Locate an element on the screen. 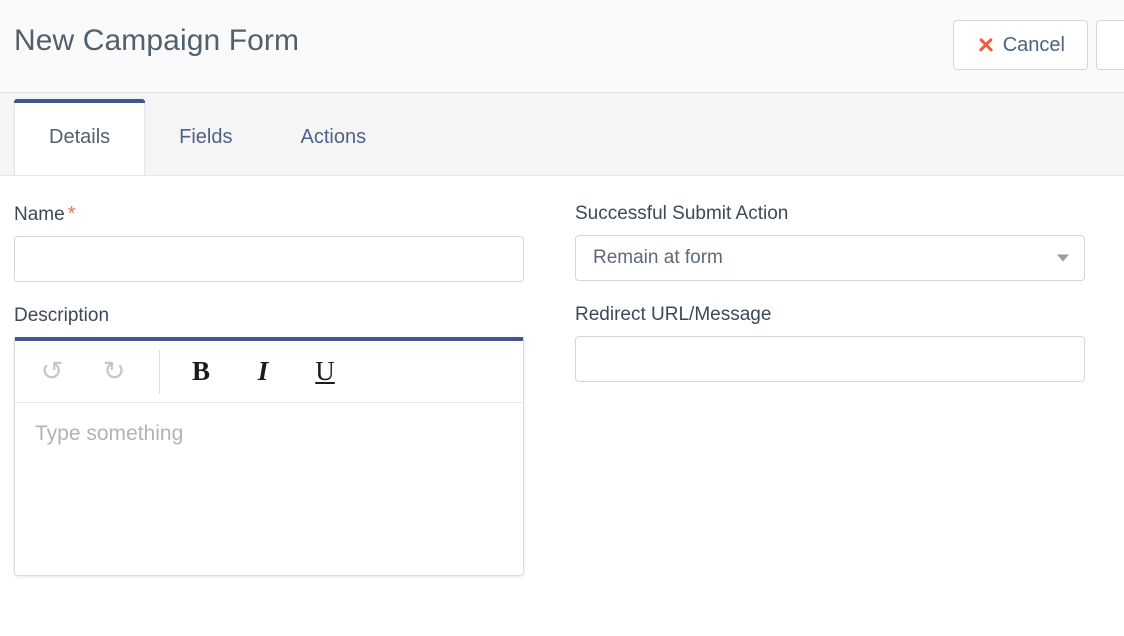  submit-action-select: Remain at form is located at coordinates (830, 258).